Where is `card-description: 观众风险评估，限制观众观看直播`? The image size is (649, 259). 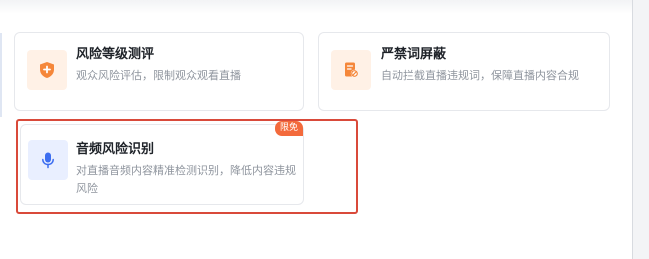
card-description: 观众风险评估，限制观众观看直播 is located at coordinates (158, 75).